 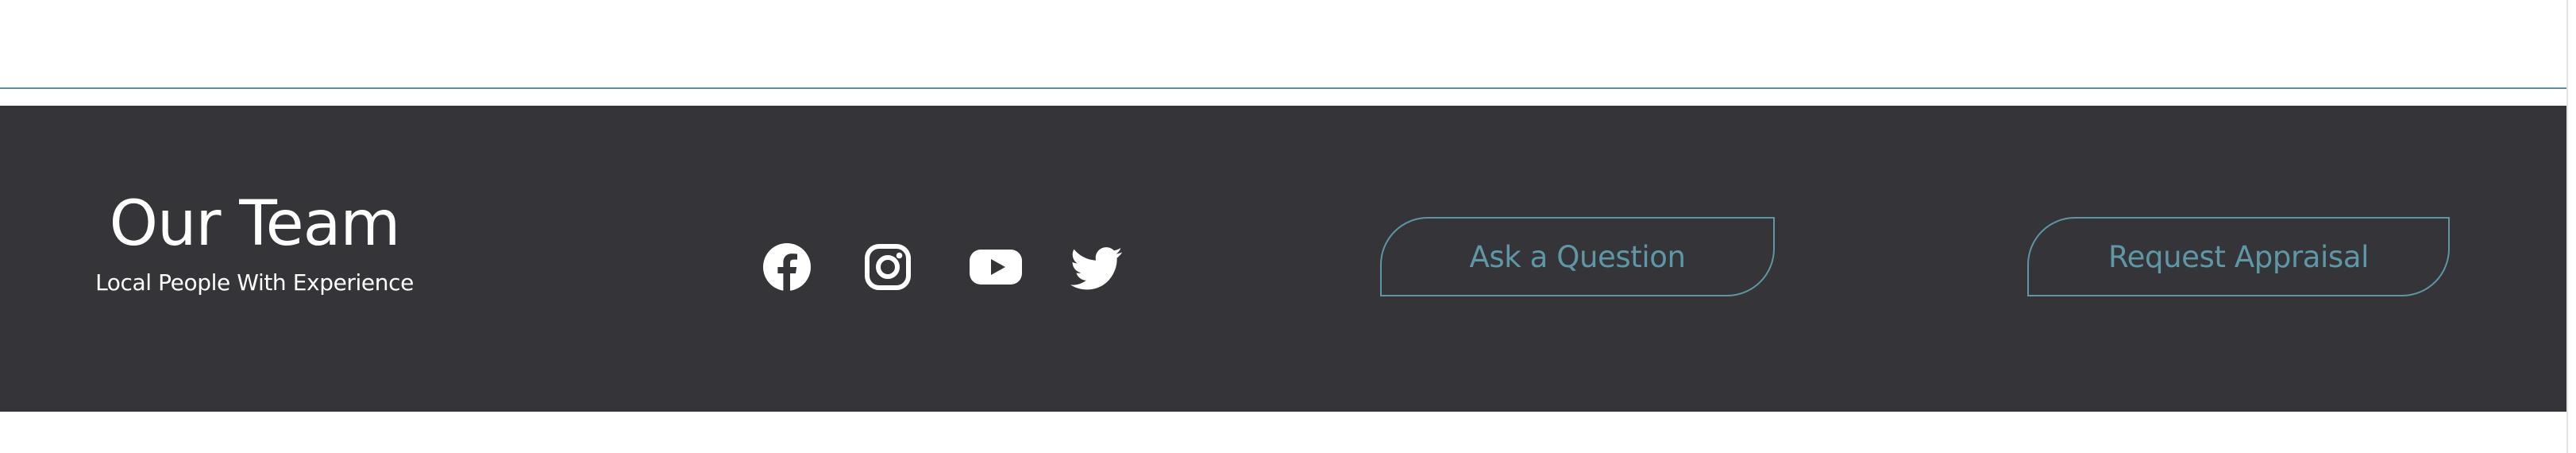 I want to click on instagram-icon, so click(x=888, y=267).